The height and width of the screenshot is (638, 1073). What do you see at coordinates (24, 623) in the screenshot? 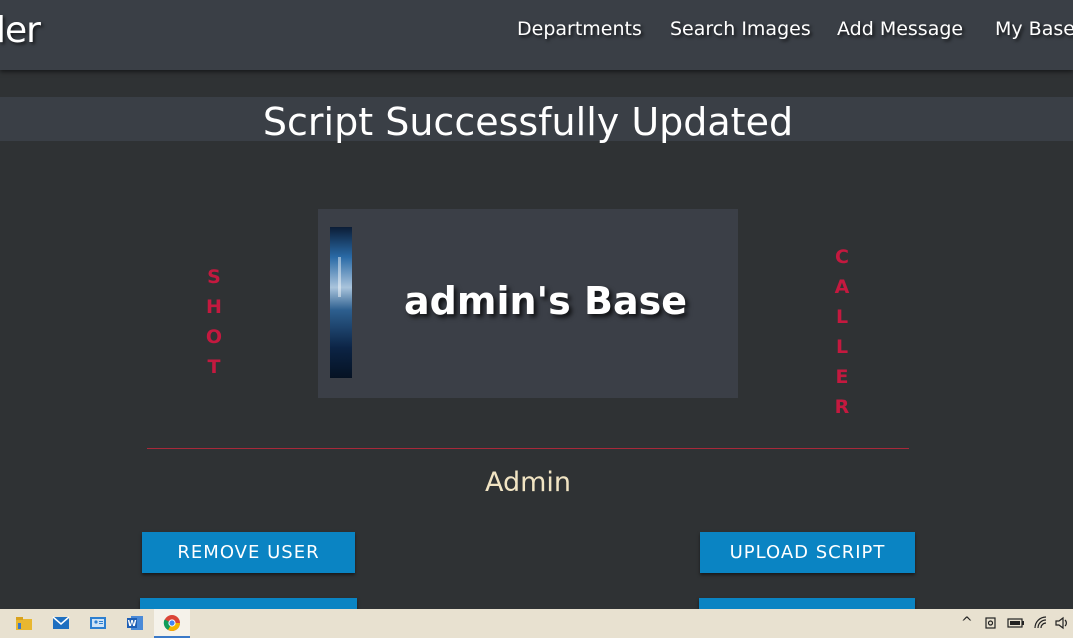
I see `file-explorer-icon` at bounding box center [24, 623].